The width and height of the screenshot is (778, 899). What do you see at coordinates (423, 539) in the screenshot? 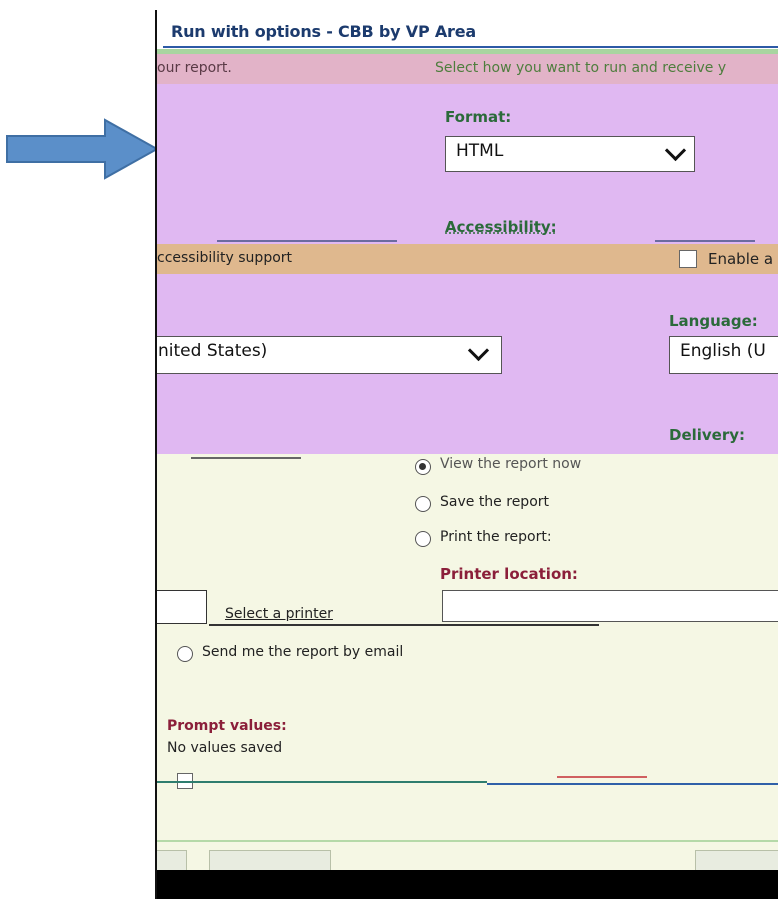
I see `print-report-radio` at bounding box center [423, 539].